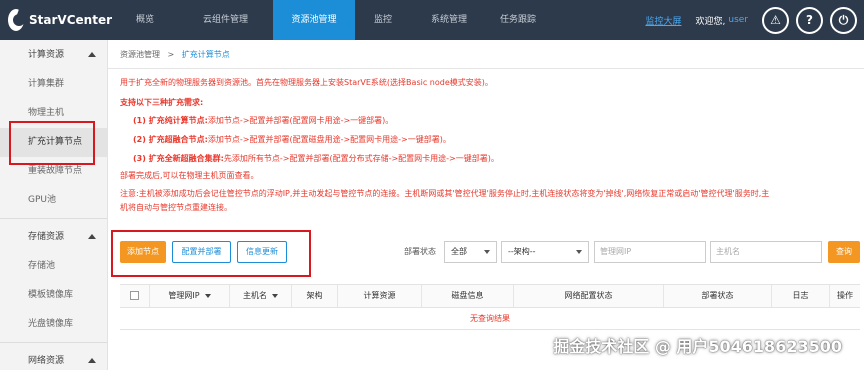  I want to click on column-label: 管理网IP, so click(184, 295).